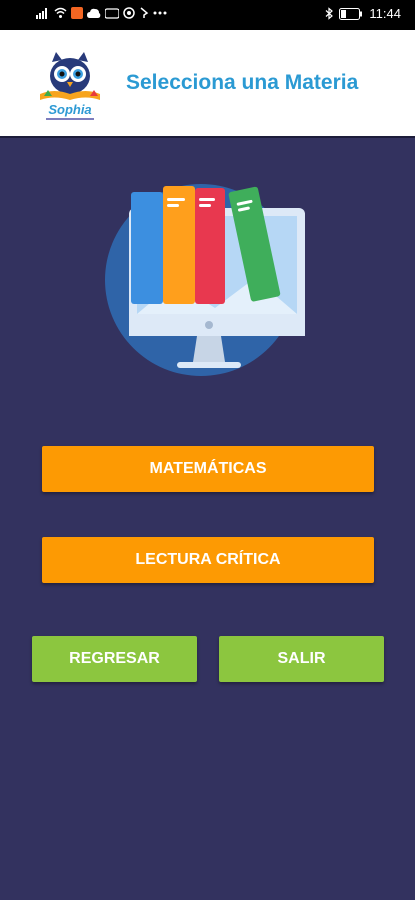 The image size is (415, 900). I want to click on status-icons-right: 11:44, so click(363, 13).